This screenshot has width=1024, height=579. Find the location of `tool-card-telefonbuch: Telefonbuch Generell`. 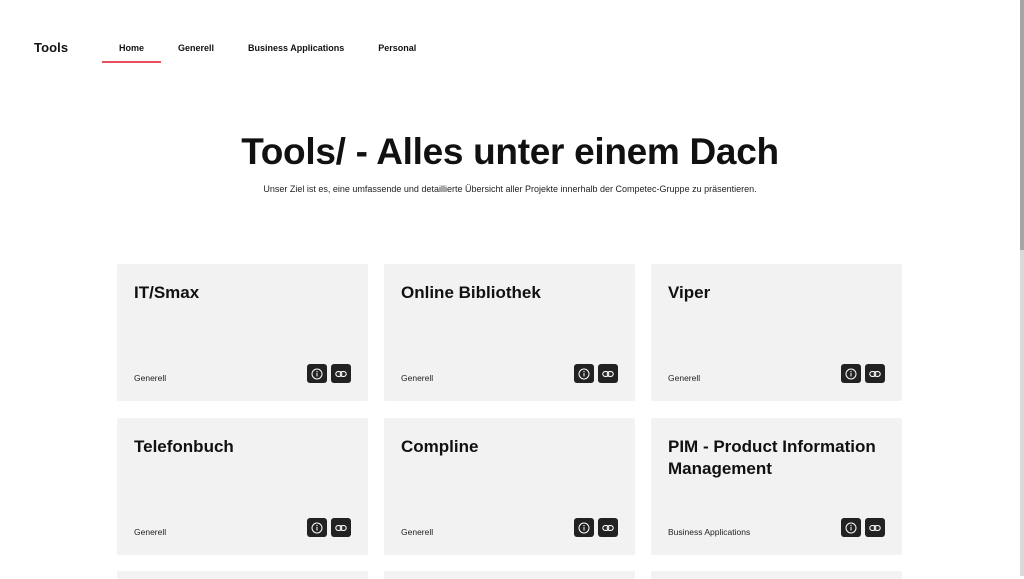

tool-card-telefonbuch: Telefonbuch Generell is located at coordinates (242, 486).